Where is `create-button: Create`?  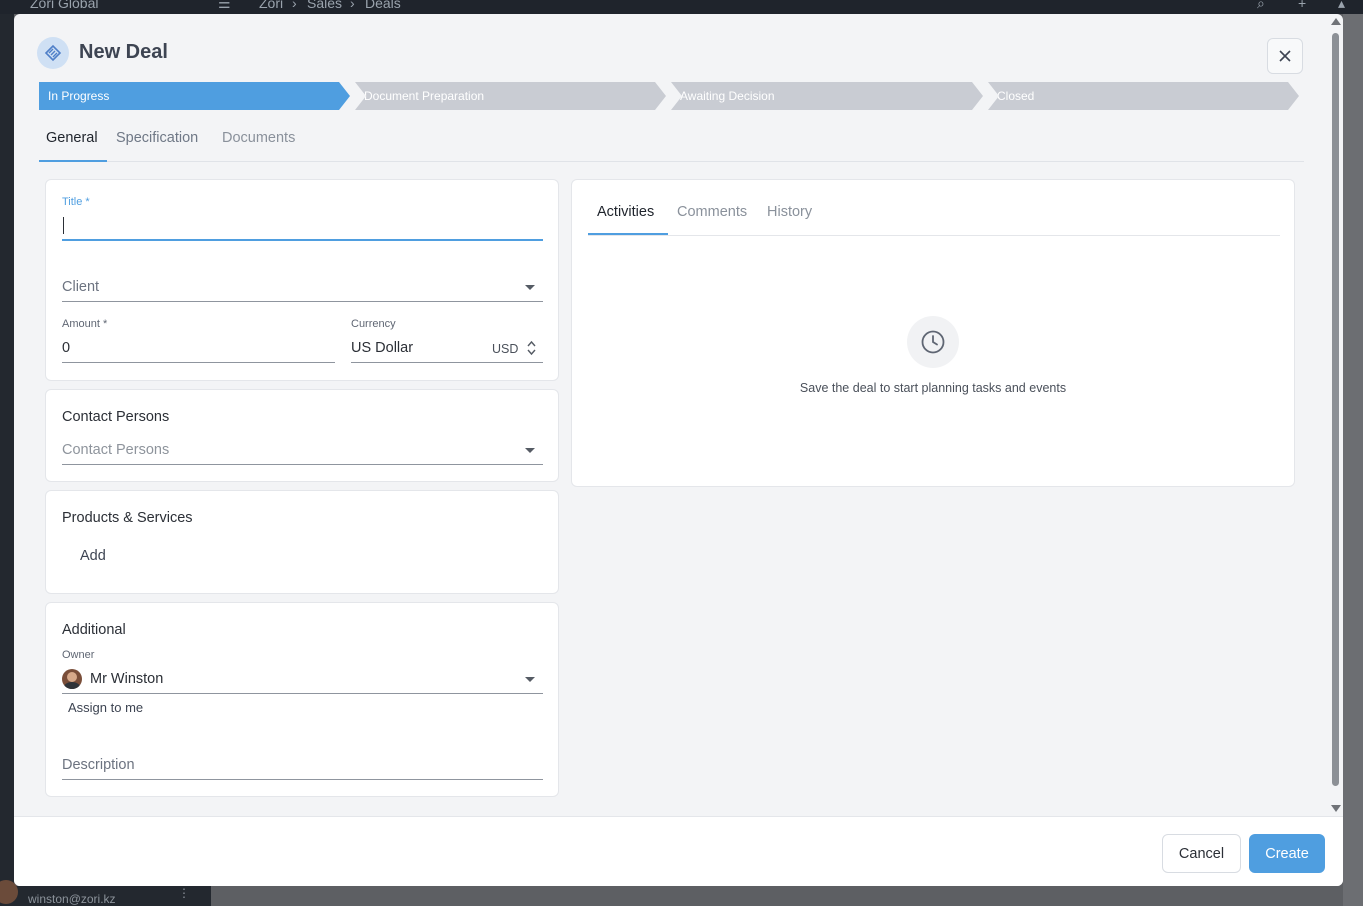 create-button: Create is located at coordinates (1287, 853).